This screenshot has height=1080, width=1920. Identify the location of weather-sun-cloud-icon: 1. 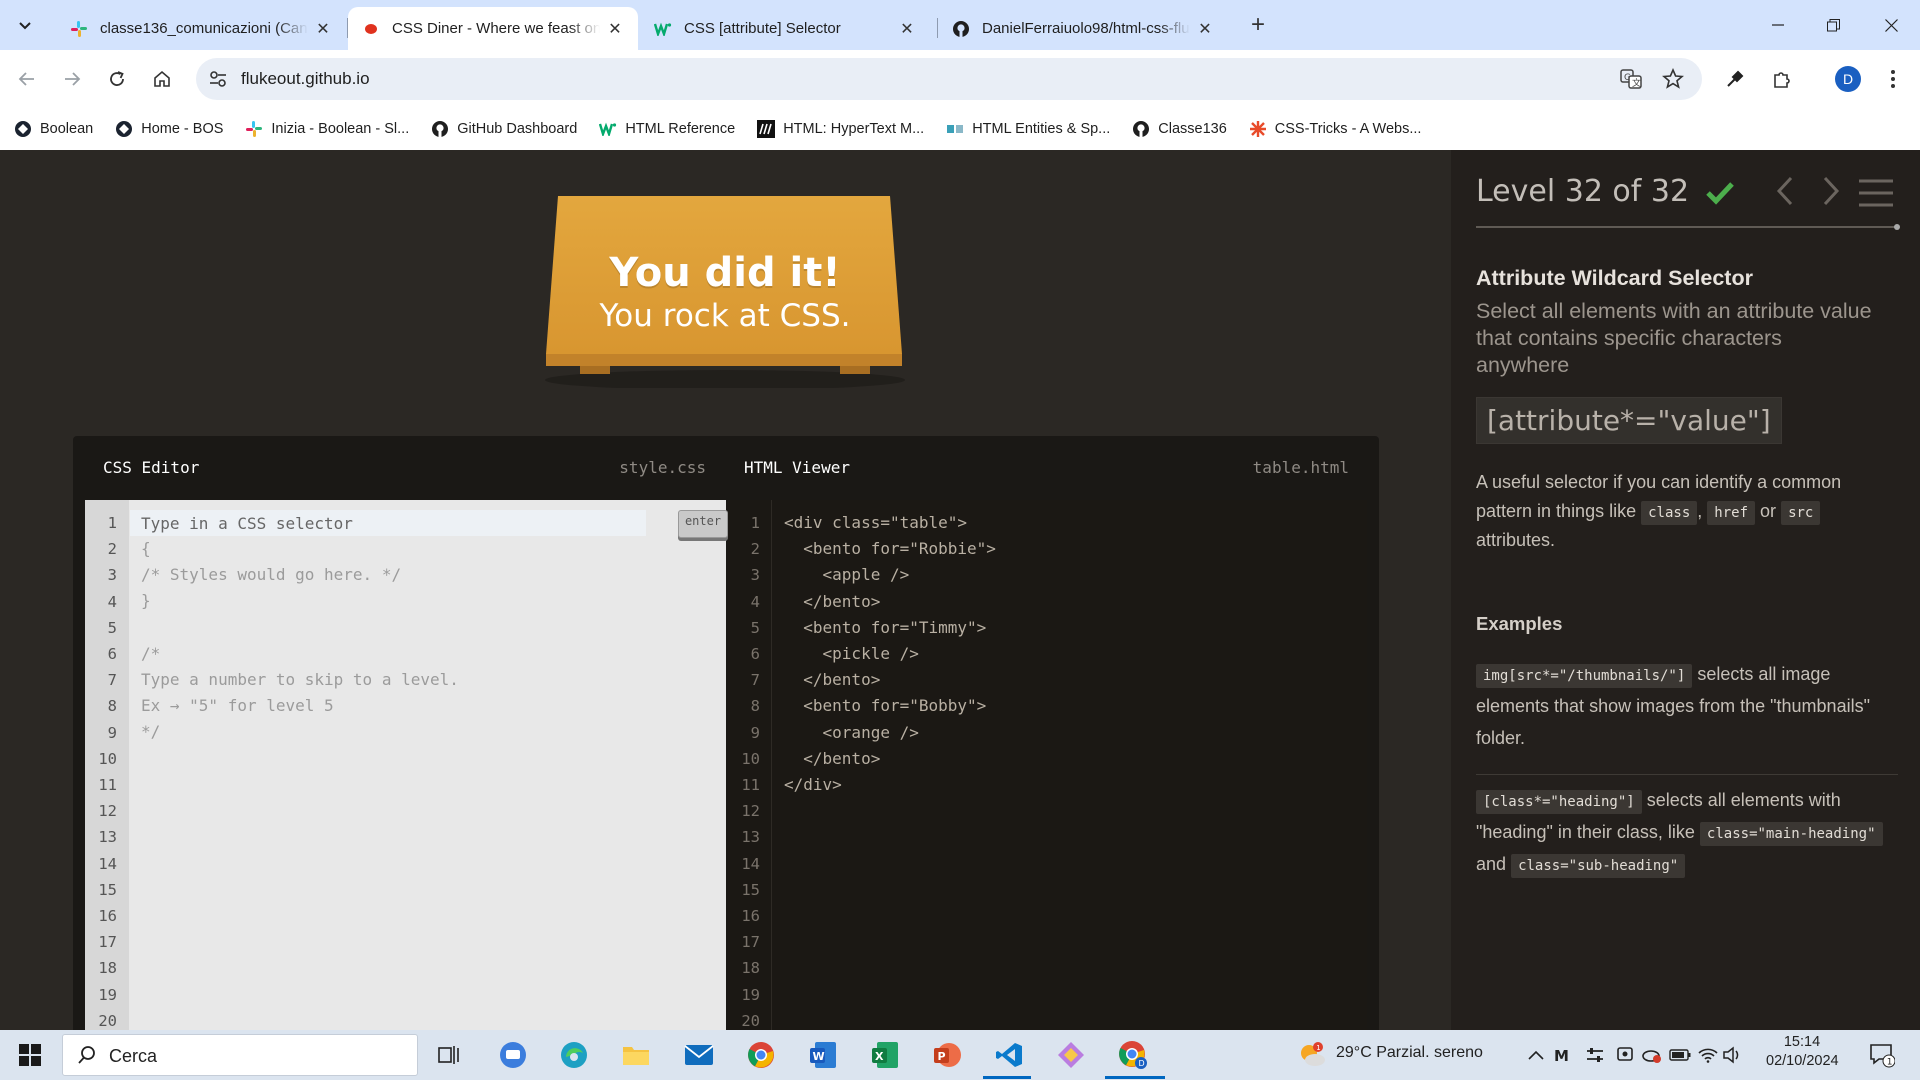
(1313, 1054).